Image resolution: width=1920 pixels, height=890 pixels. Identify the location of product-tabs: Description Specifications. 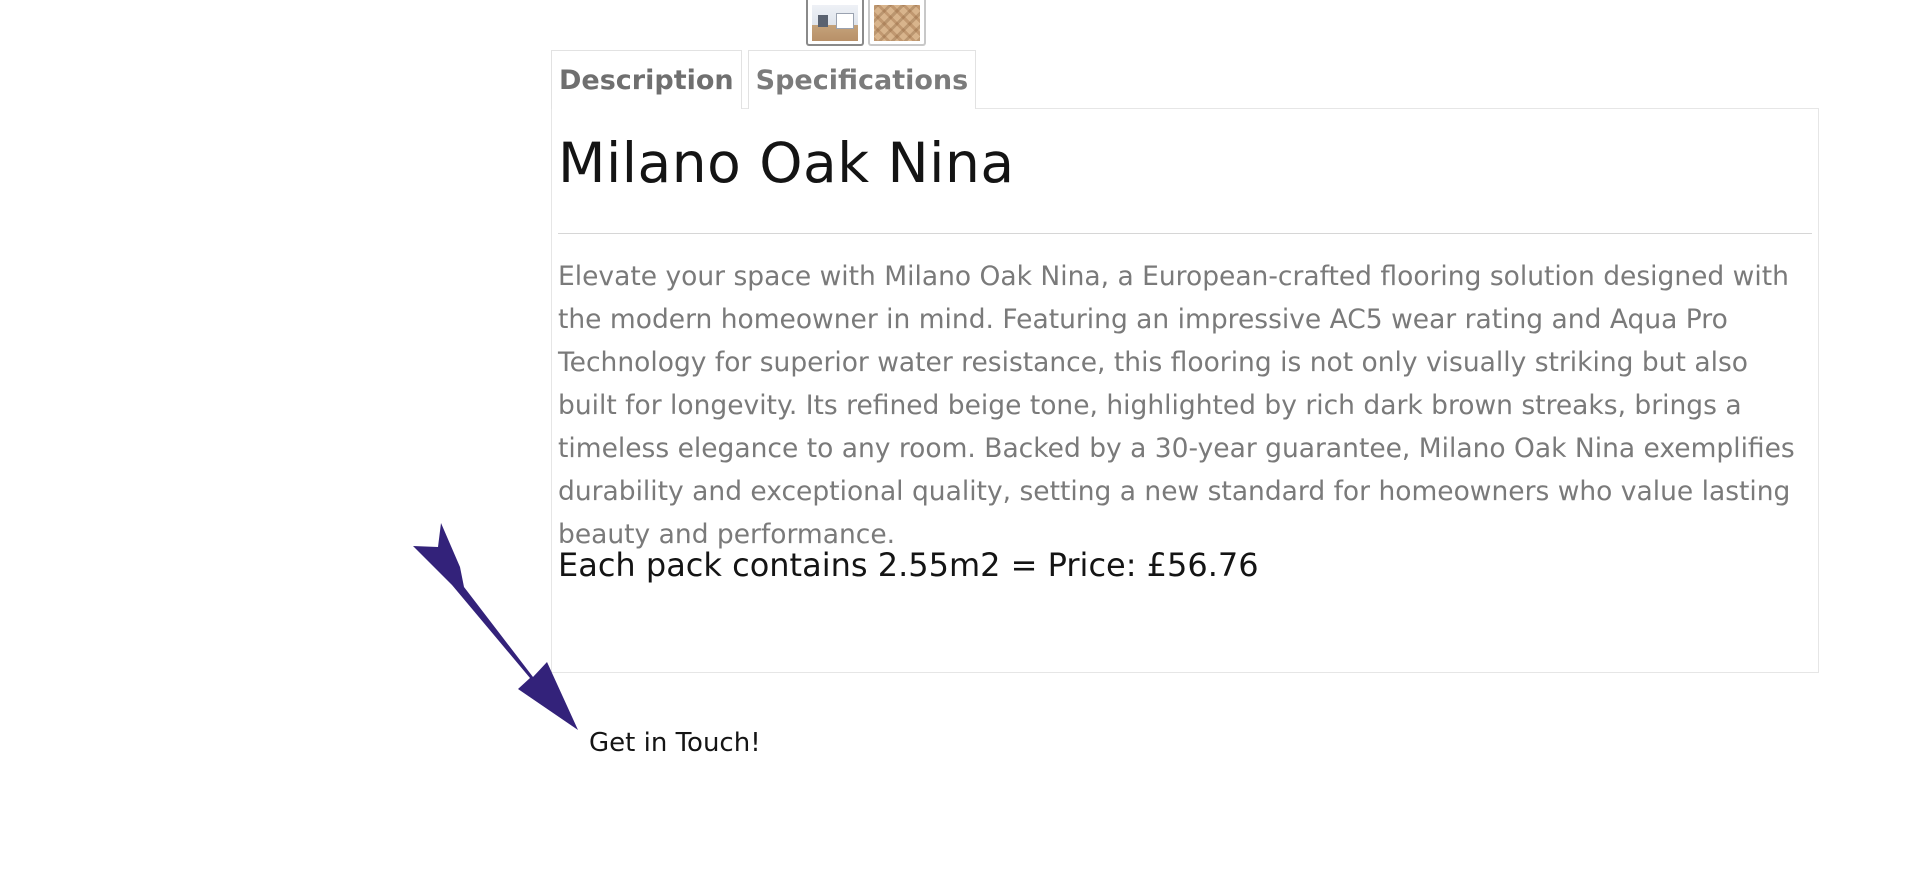
(764, 79).